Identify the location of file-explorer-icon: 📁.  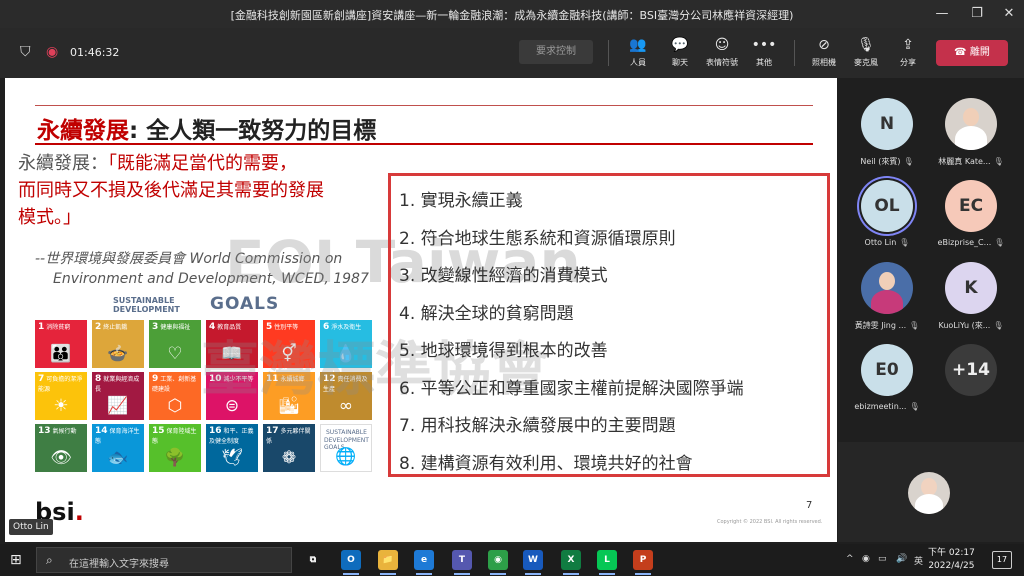
(388, 560).